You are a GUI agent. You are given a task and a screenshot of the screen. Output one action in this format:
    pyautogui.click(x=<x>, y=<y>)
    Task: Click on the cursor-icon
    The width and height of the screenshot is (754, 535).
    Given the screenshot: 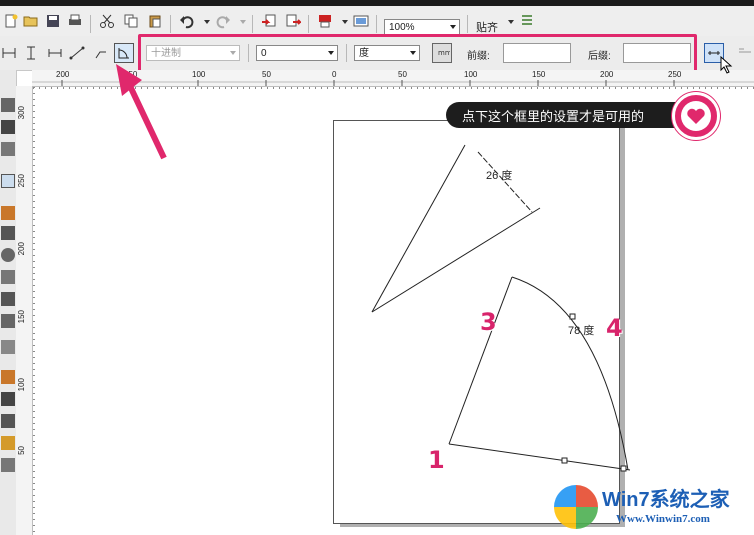 What is the action you would take?
    pyautogui.click(x=726, y=65)
    